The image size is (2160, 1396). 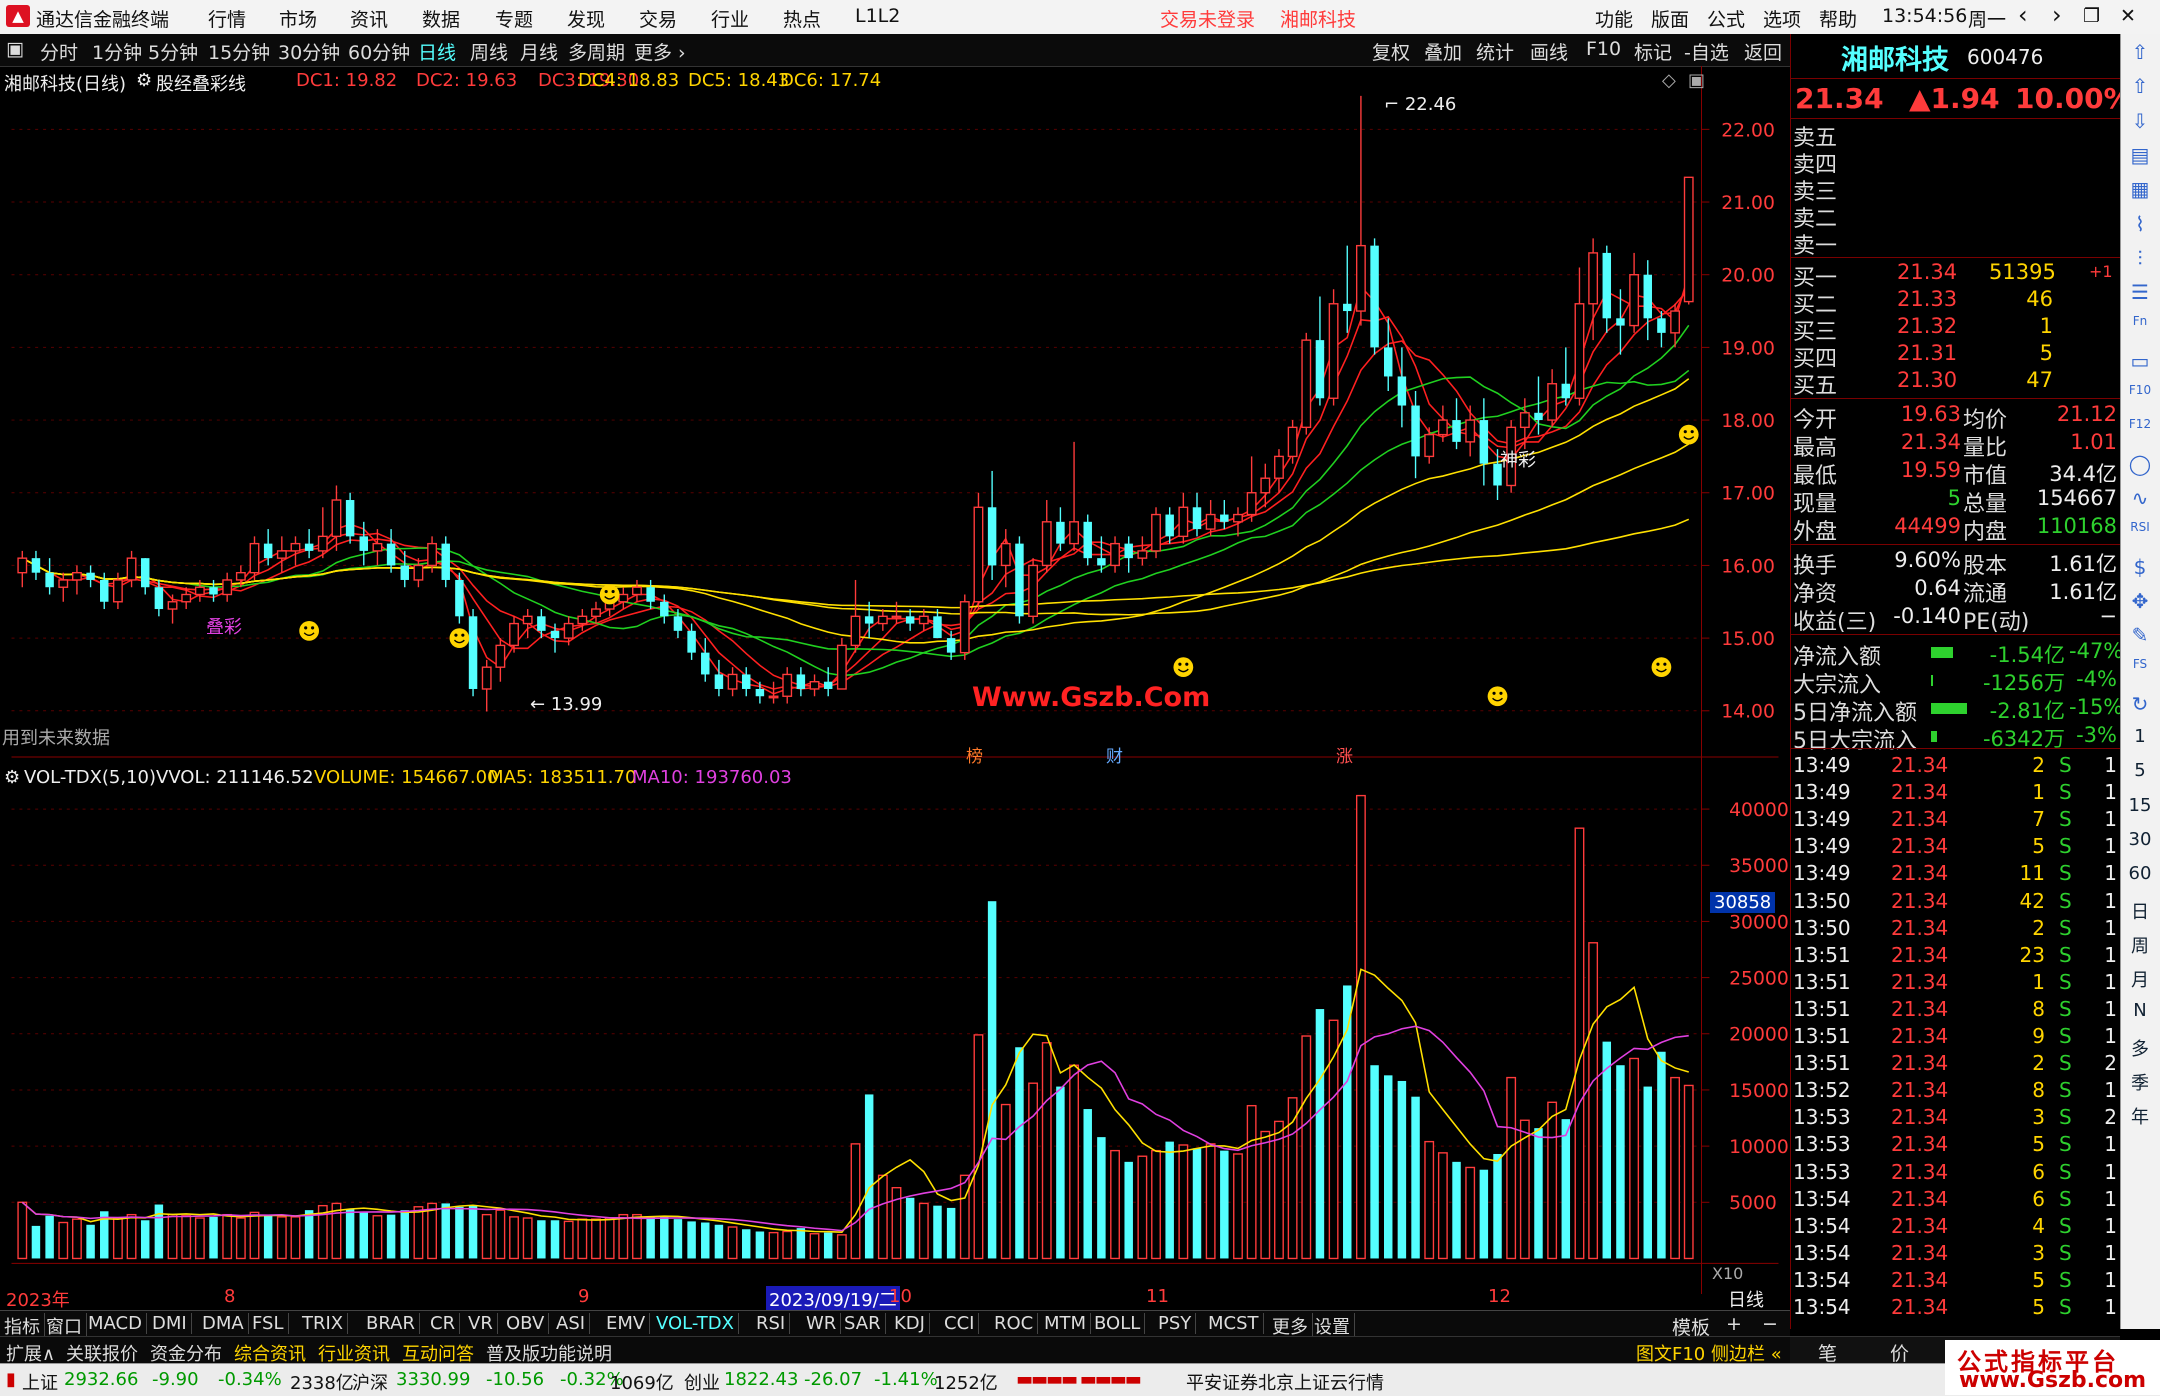 I want to click on sidebar-period-31: 年, so click(x=2140, y=1117).